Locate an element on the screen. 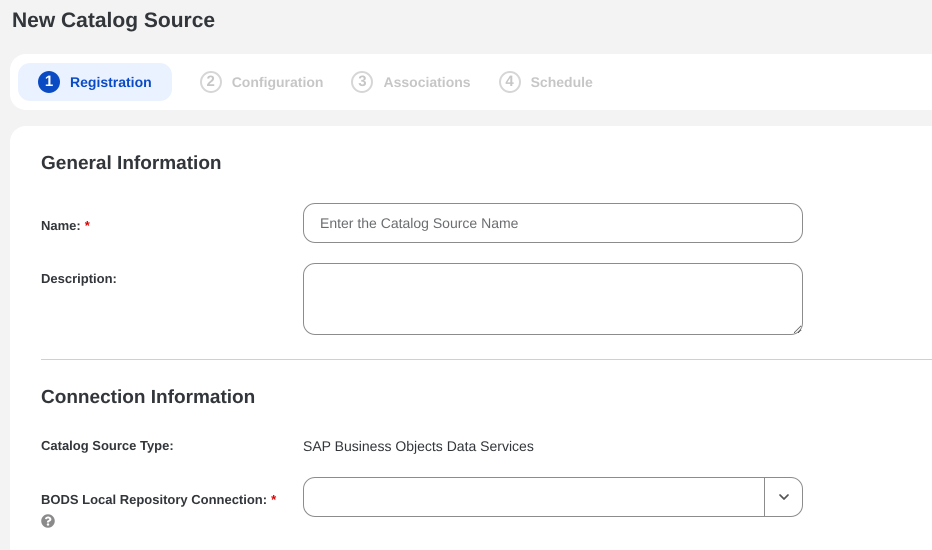 This screenshot has width=932, height=550. help-icon is located at coordinates (48, 521).